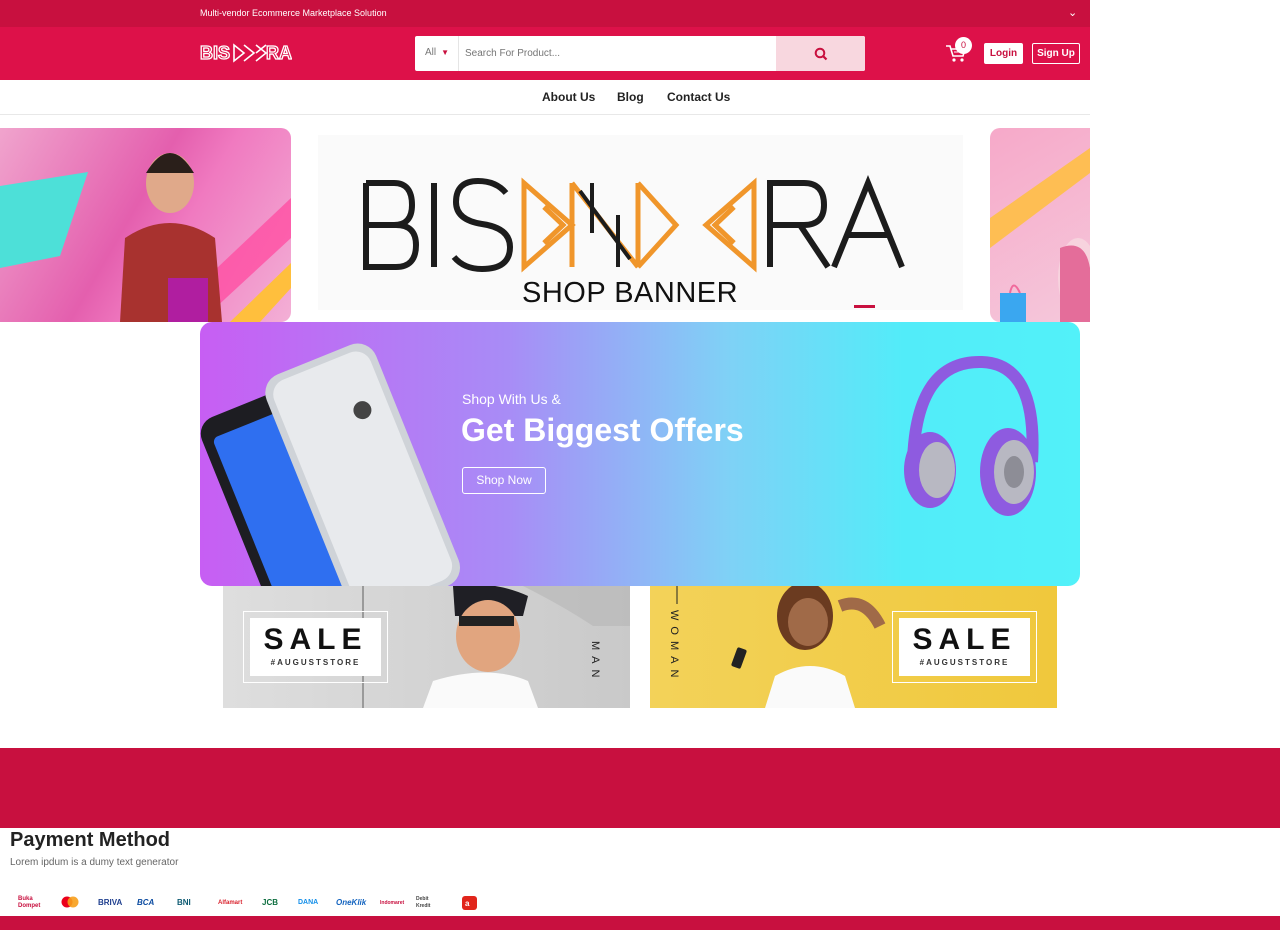 The image size is (1280, 930). Describe the element at coordinates (640, 788) in the screenshot. I see `footer-band` at that location.